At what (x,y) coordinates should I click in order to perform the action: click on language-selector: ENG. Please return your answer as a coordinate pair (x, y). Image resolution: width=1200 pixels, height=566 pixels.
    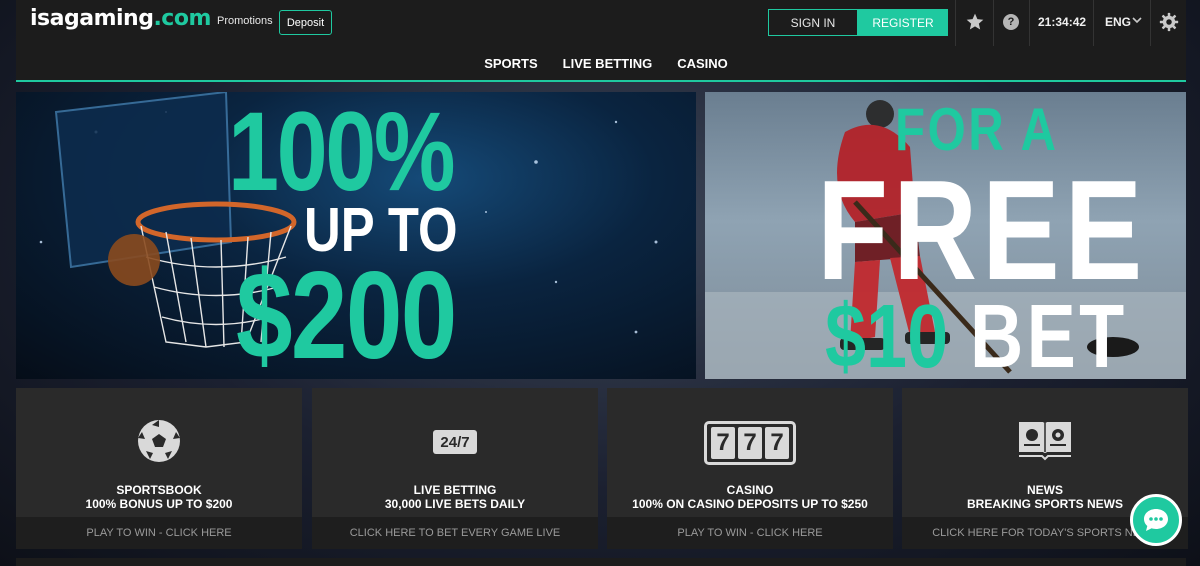
    Looking at the image, I should click on (1118, 22).